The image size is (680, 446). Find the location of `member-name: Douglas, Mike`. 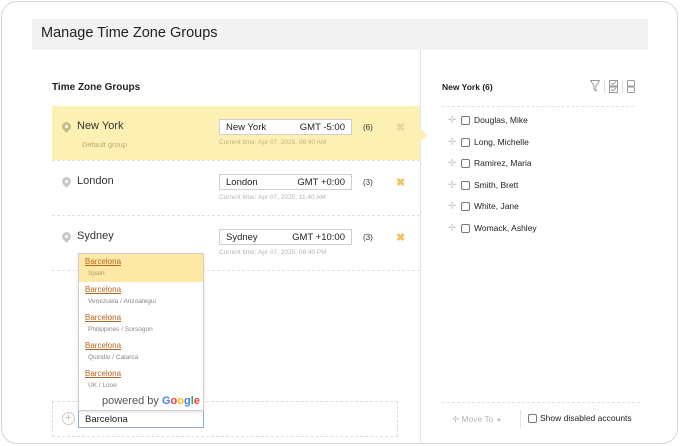

member-name: Douglas, Mike is located at coordinates (501, 120).